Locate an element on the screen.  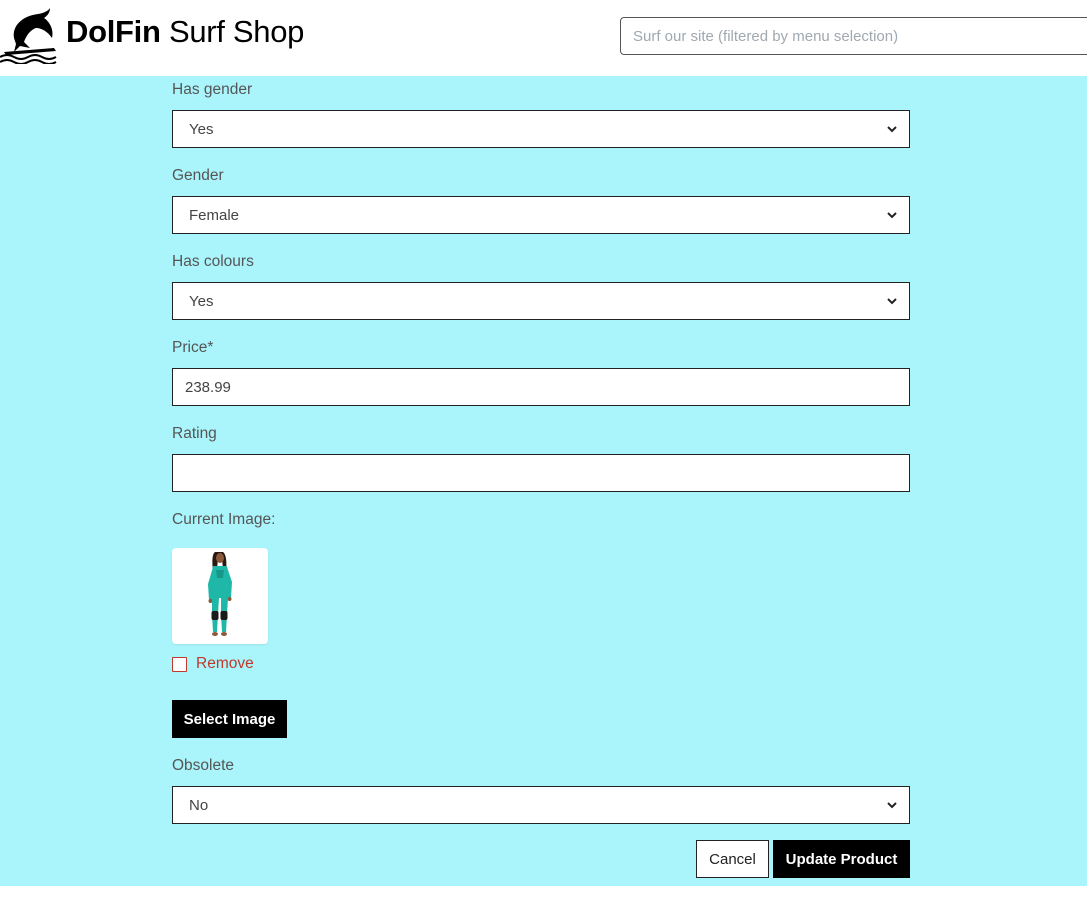
brand-name: DolFin Surf Shop is located at coordinates (185, 32).